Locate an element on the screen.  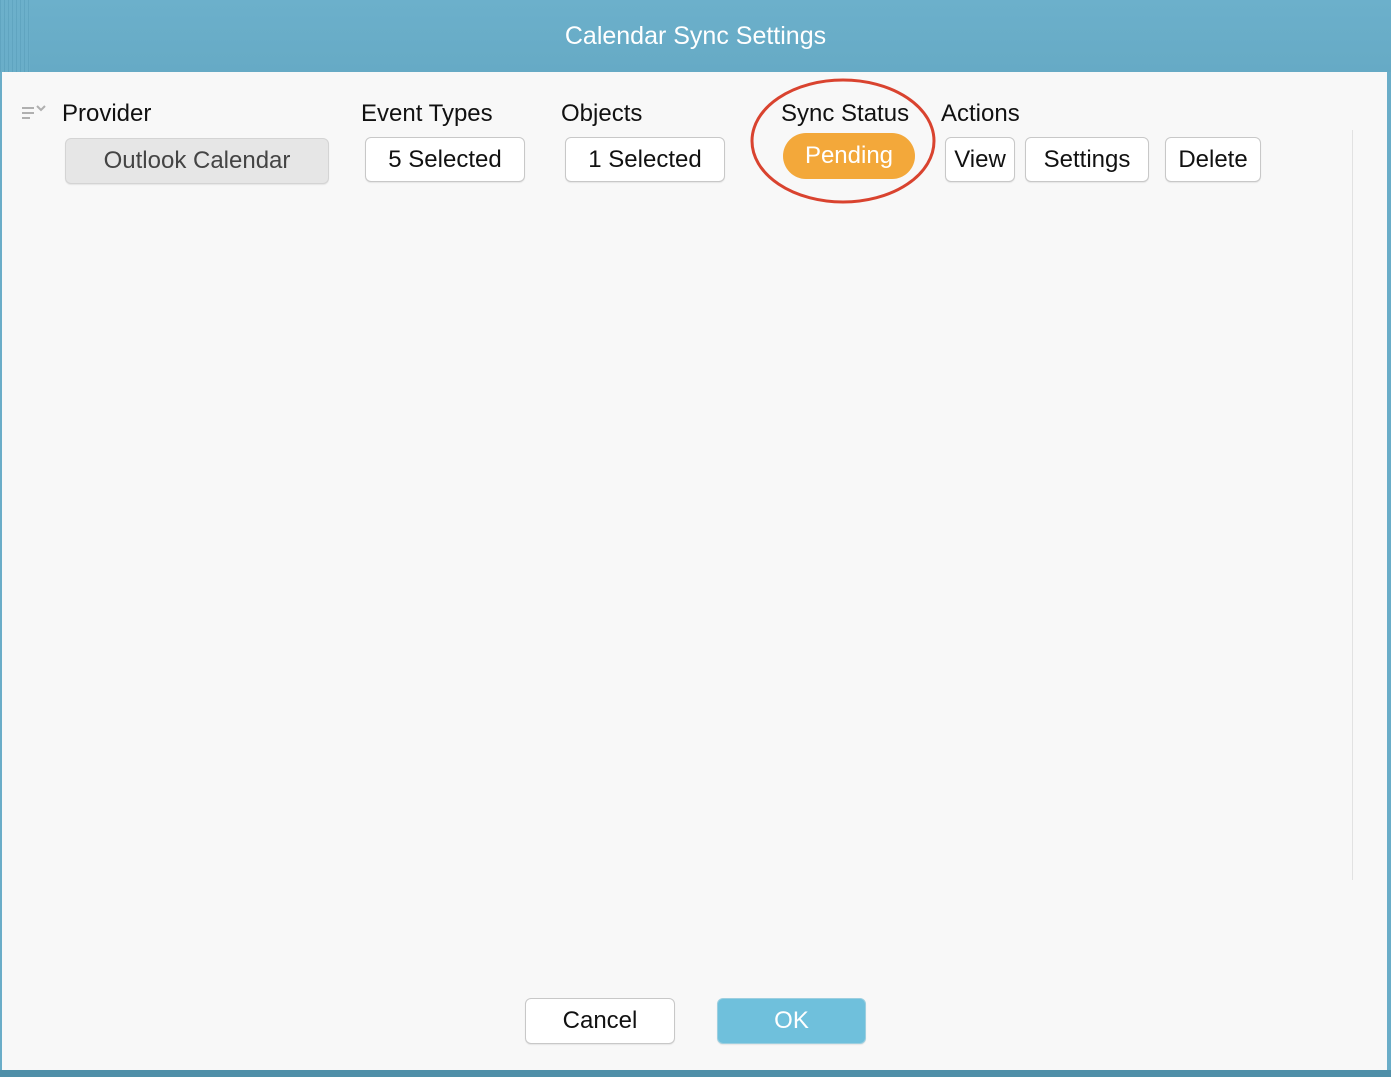
header-sync-status: Sync Status is located at coordinates (845, 113).